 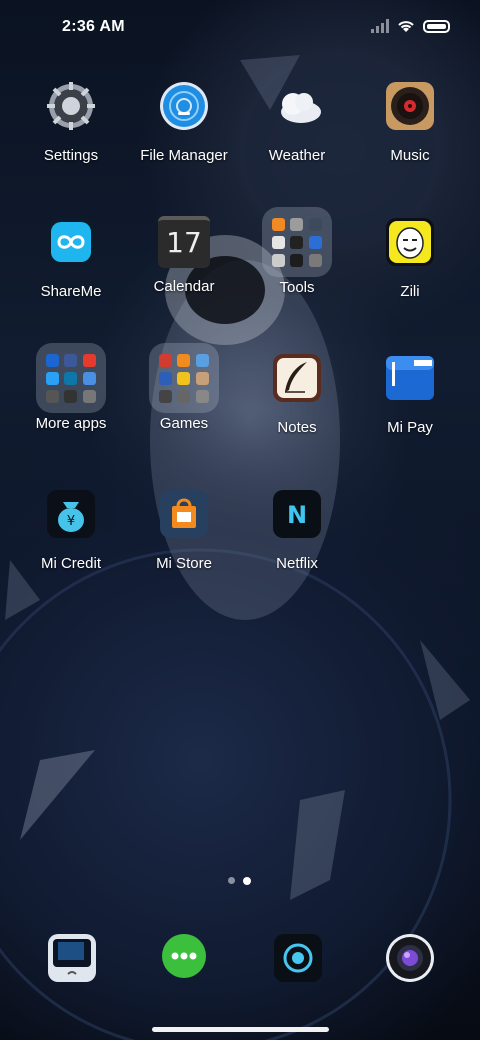 I want to click on app-notes: Notes, so click(x=297, y=394).